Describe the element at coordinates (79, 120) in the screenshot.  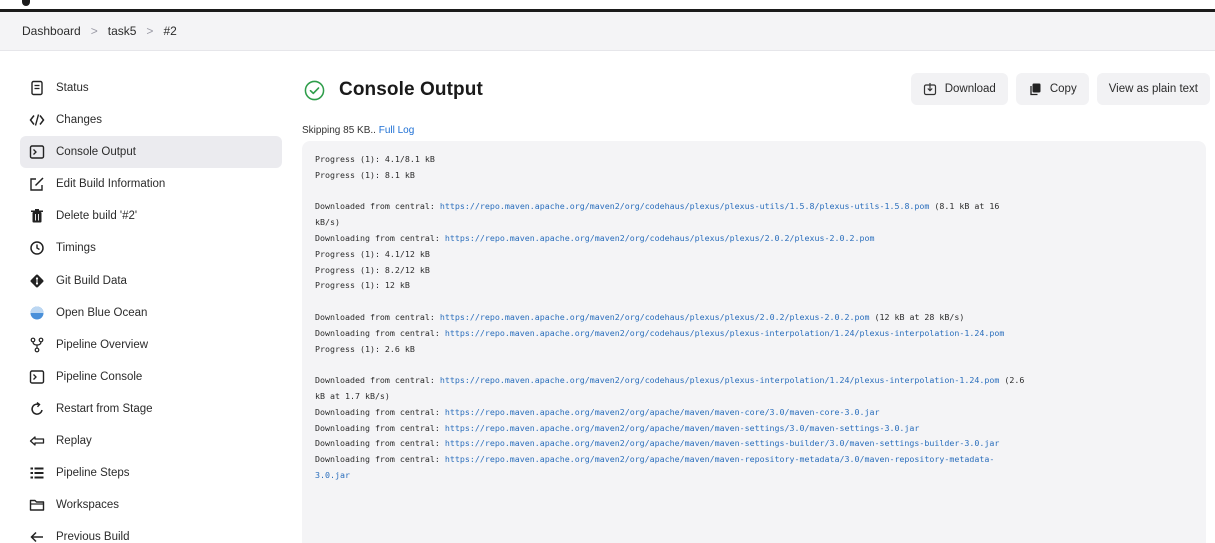
I see `sidebar-item-label: Changes` at that location.